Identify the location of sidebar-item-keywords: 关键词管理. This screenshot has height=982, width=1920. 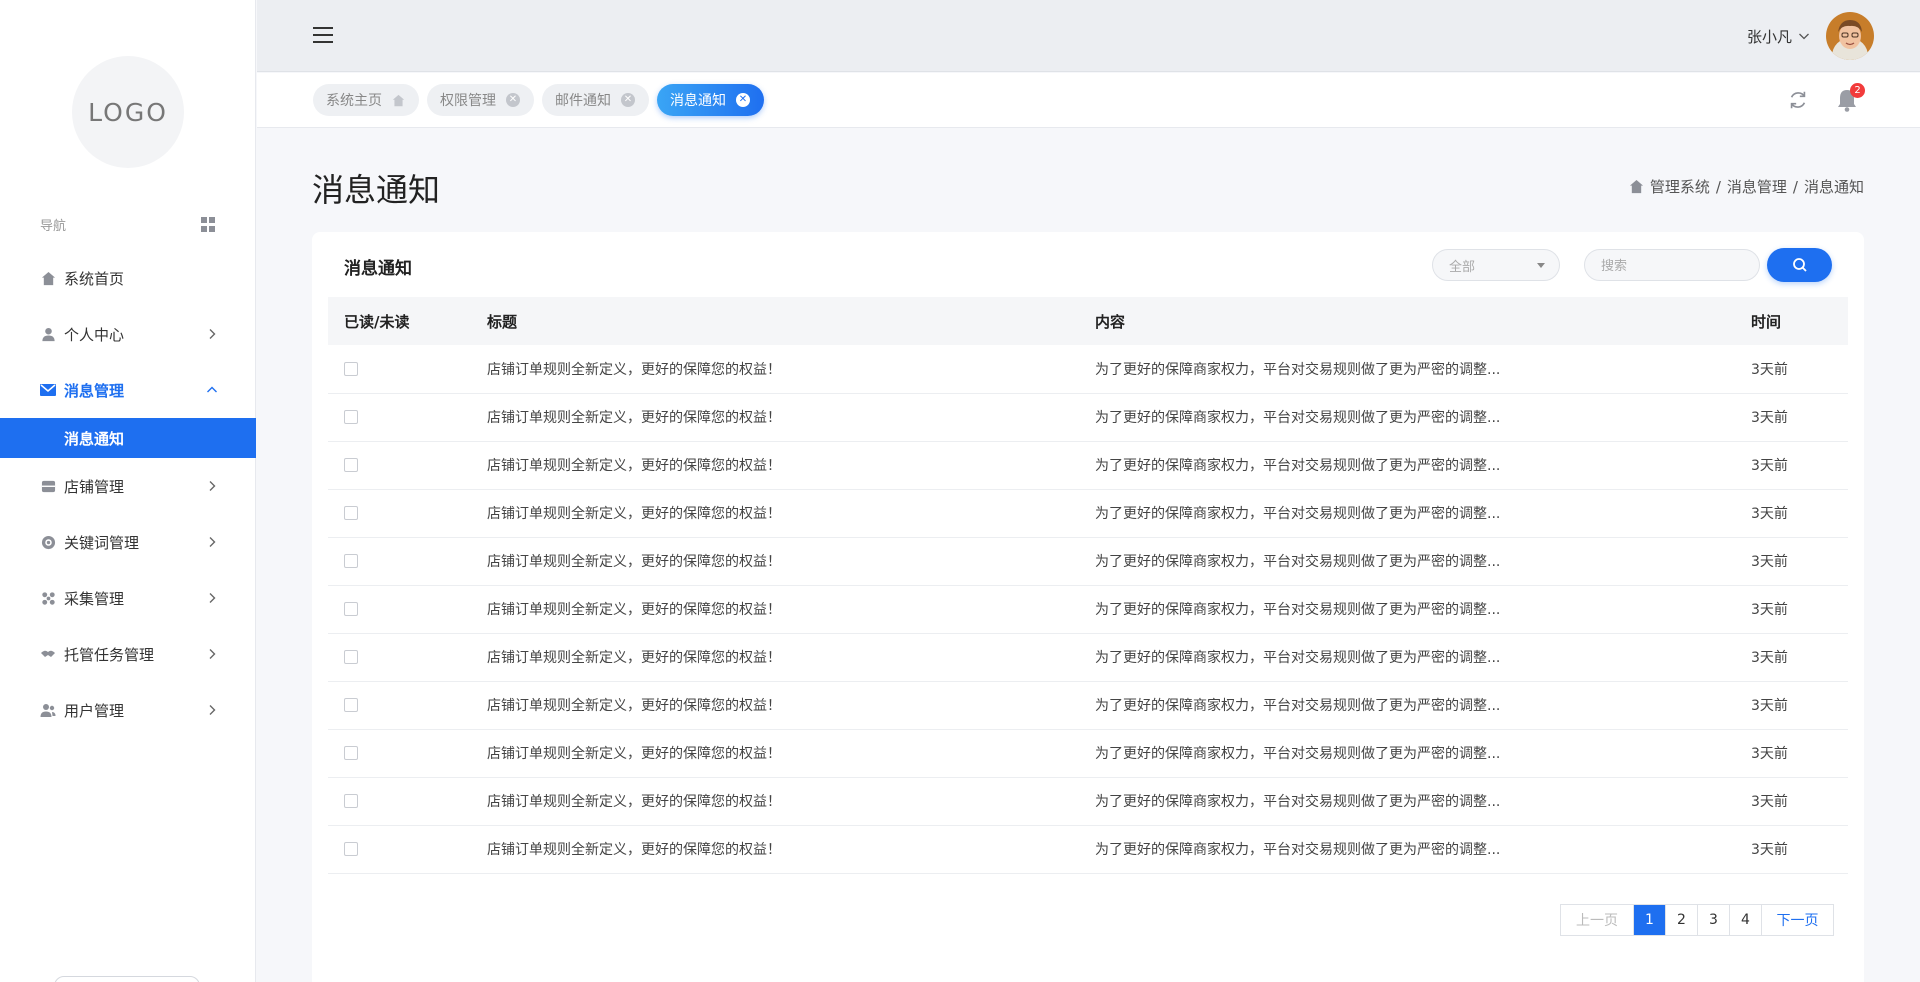
(128, 542).